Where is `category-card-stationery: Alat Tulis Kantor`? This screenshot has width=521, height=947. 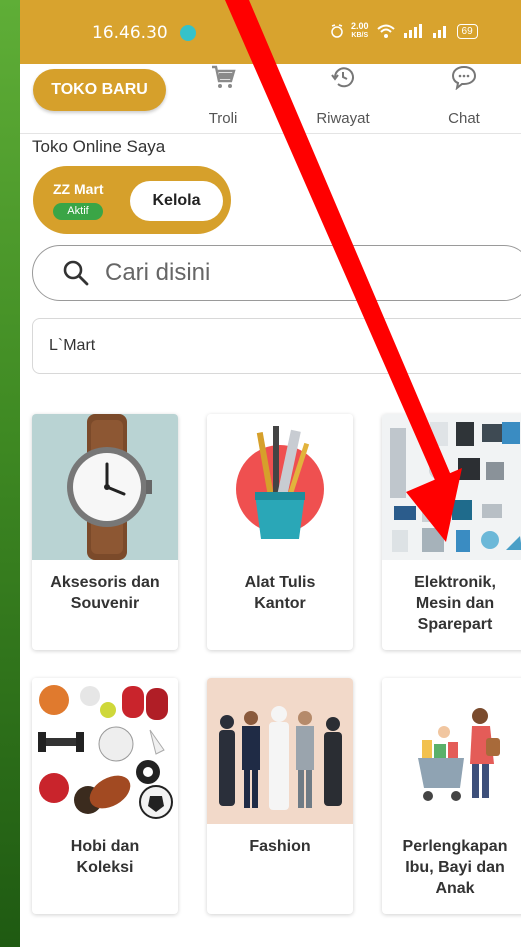
category-card-stationery: Alat Tulis Kantor is located at coordinates (280, 532).